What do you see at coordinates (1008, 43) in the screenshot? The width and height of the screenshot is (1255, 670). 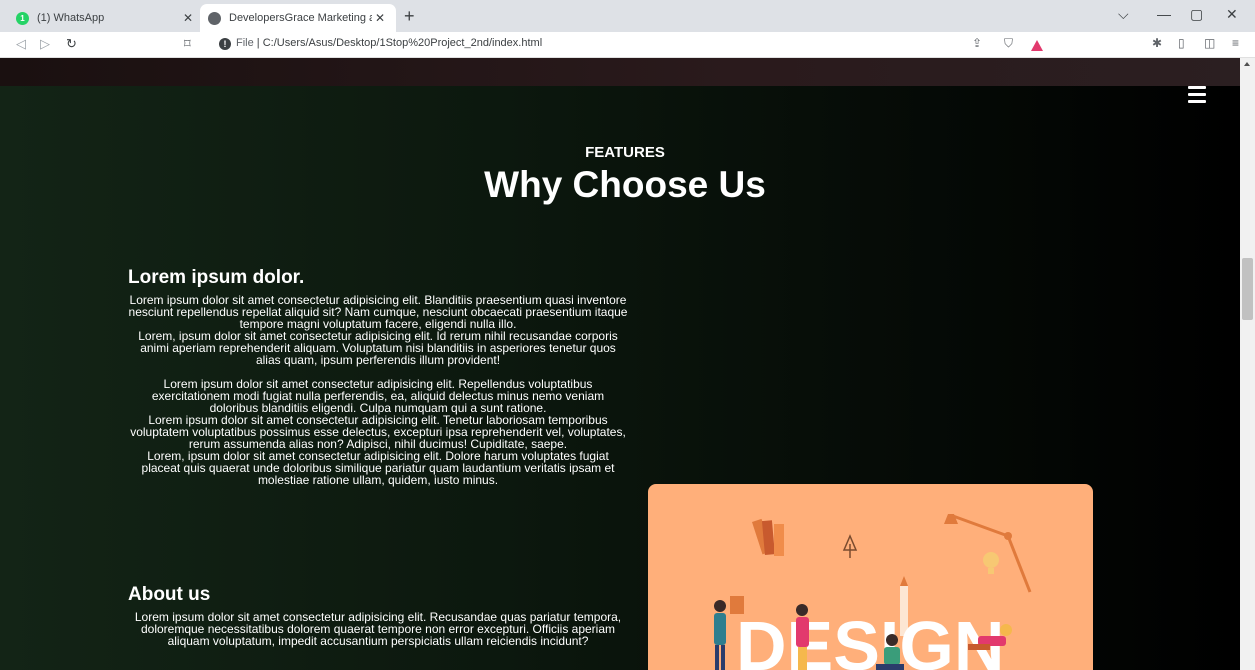 I see `brave-shield-icon: ⛉` at bounding box center [1008, 43].